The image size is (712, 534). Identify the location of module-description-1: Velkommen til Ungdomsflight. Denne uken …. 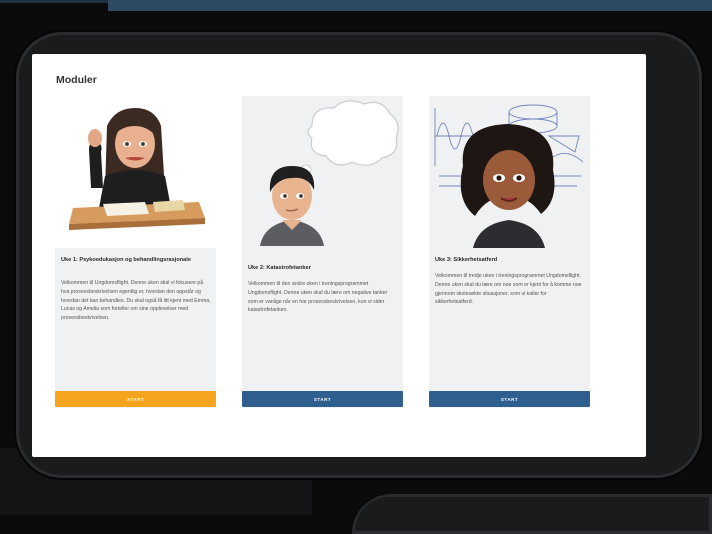
(136, 301).